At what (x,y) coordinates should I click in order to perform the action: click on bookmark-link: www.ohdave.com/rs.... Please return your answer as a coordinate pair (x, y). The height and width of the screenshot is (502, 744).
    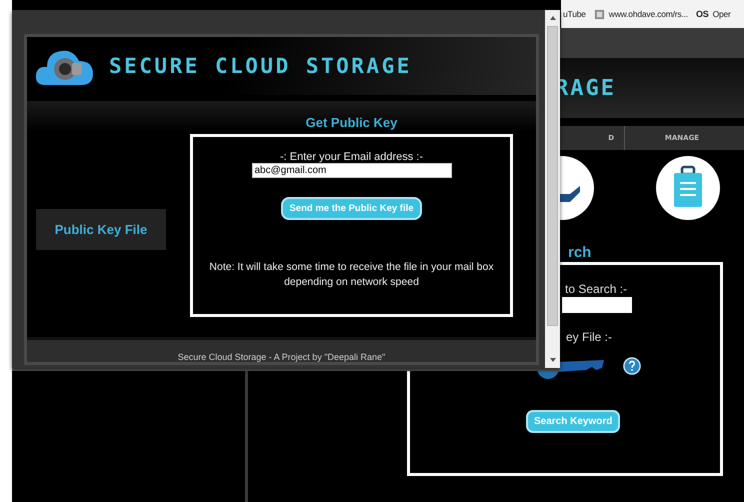
    Looking at the image, I should click on (648, 14).